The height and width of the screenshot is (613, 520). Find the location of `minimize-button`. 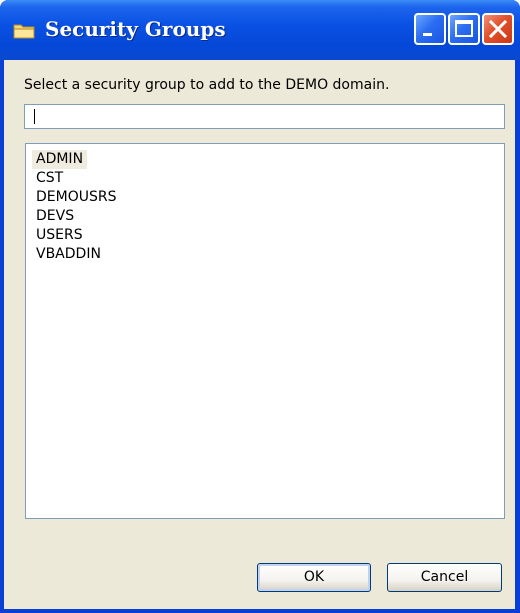

minimize-button is located at coordinates (430, 29).